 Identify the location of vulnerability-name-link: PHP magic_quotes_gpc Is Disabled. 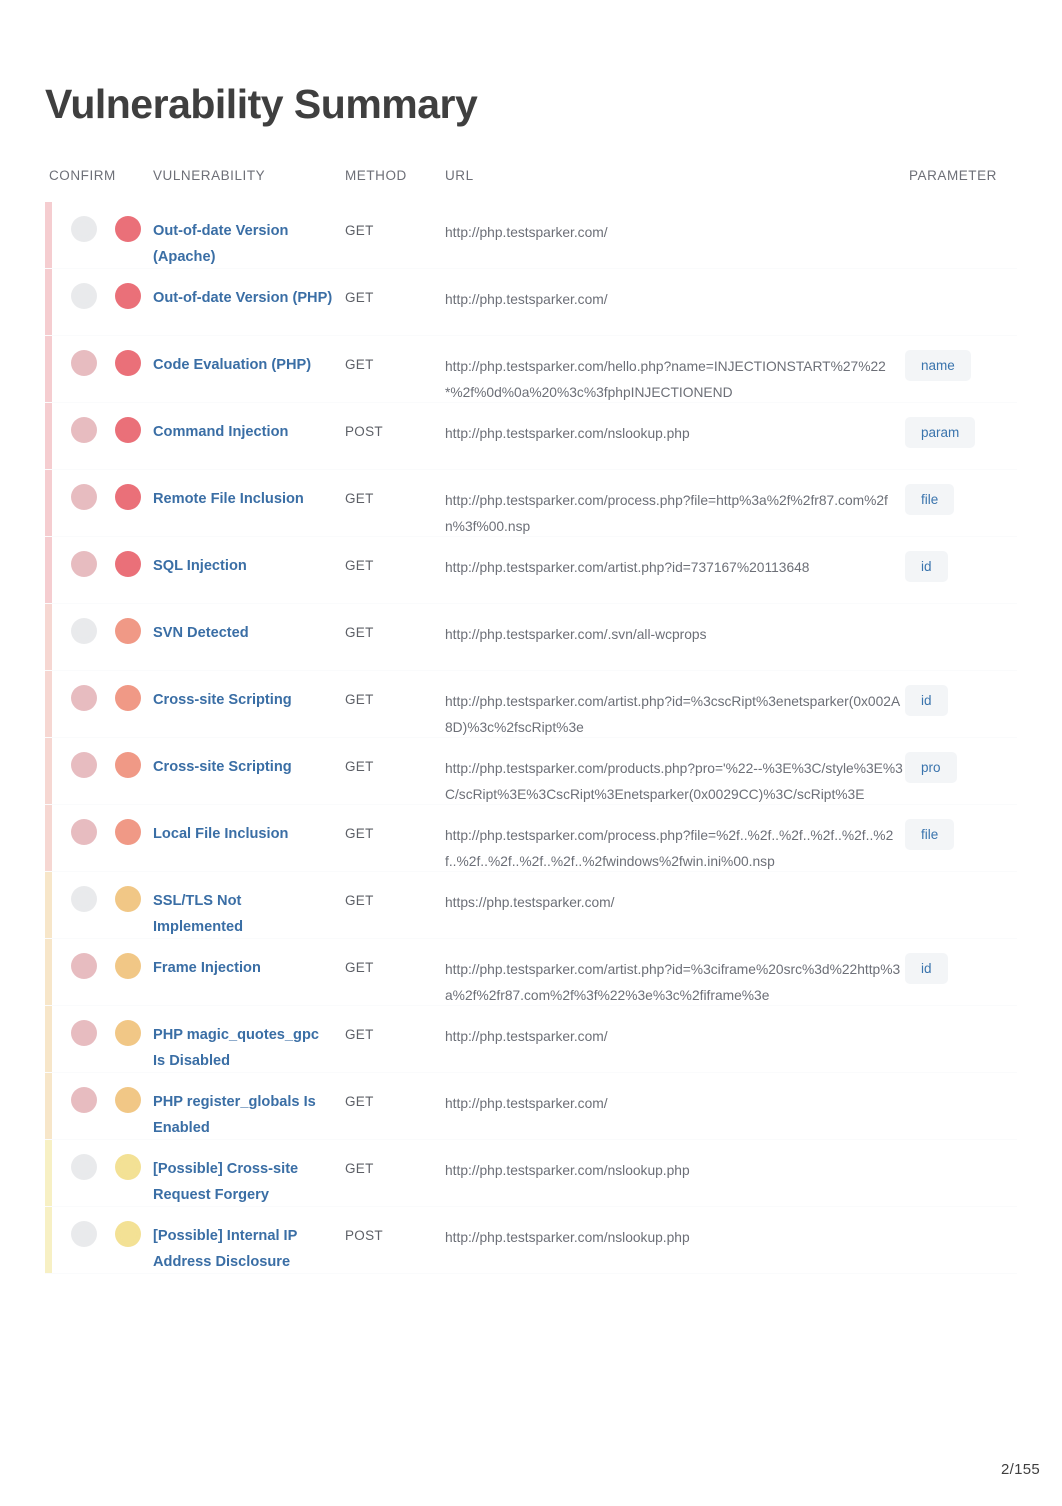
(244, 1048).